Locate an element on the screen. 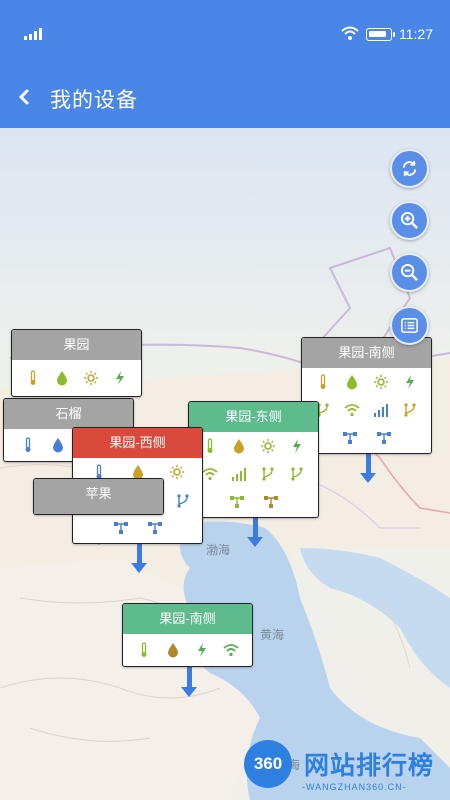  zoom-in-button is located at coordinates (409, 220).